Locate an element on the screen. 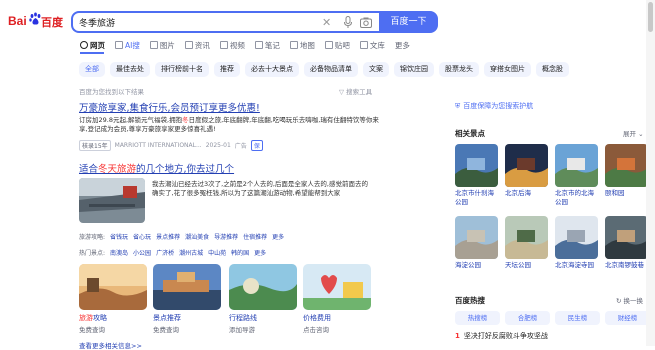 This screenshot has height=350, width=655. link-item: 广济桥 is located at coordinates (165, 252).